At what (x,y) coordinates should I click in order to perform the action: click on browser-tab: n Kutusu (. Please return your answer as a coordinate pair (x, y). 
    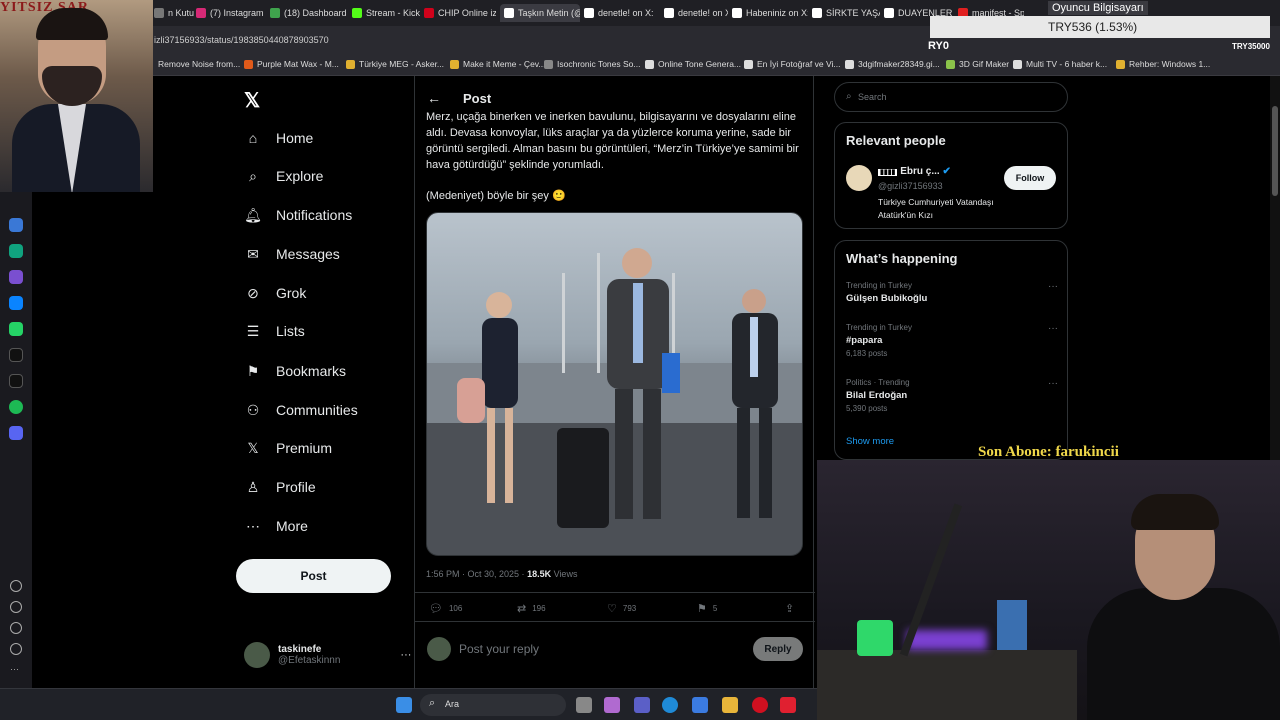
    Looking at the image, I should click on (174, 13).